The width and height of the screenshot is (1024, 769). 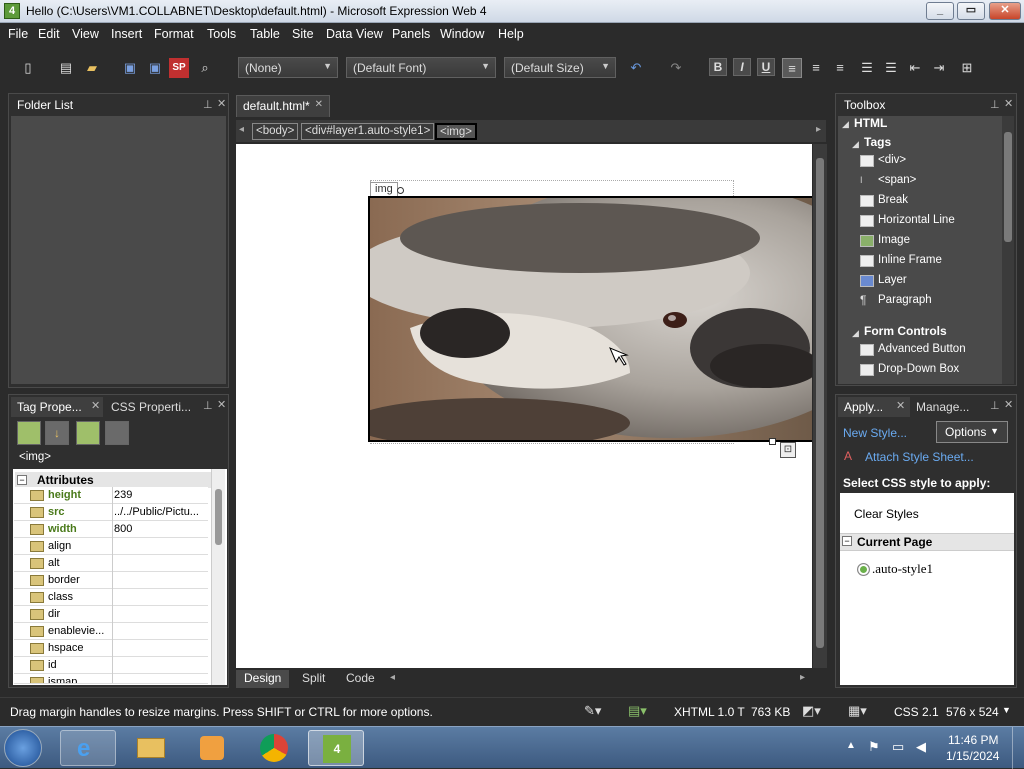 What do you see at coordinates (971, 11) in the screenshot?
I see `maximize-button: ▭` at bounding box center [971, 11].